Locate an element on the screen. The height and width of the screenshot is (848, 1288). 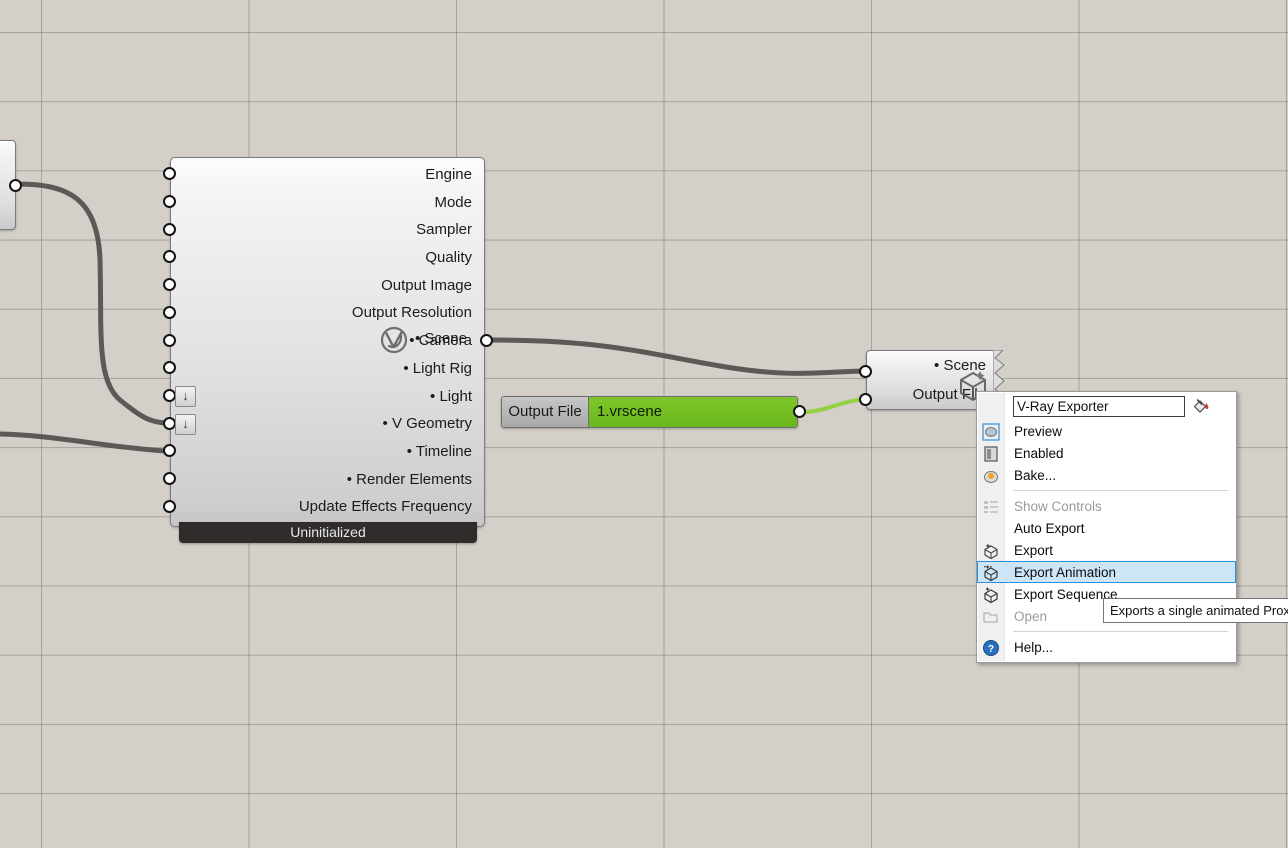
node-param-row: Engine is located at coordinates (327, 175).